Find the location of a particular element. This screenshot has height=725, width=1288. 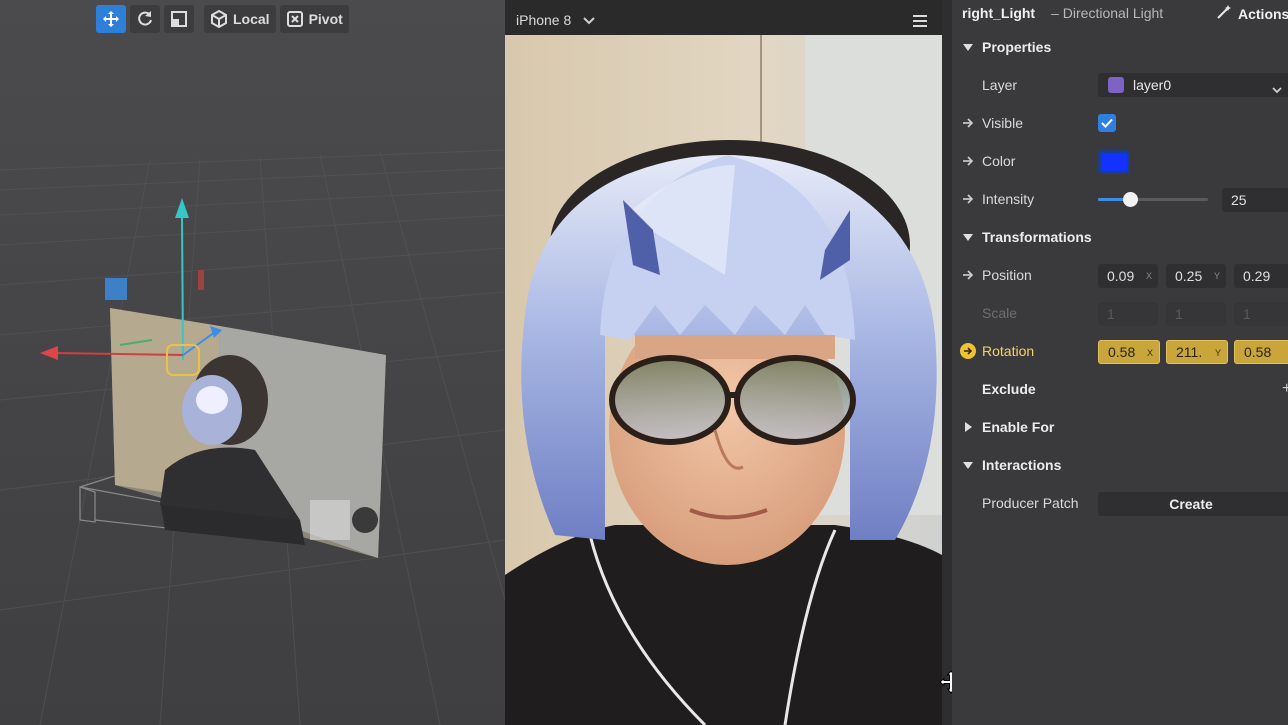

keyframe-active-icon is located at coordinates (968, 351).